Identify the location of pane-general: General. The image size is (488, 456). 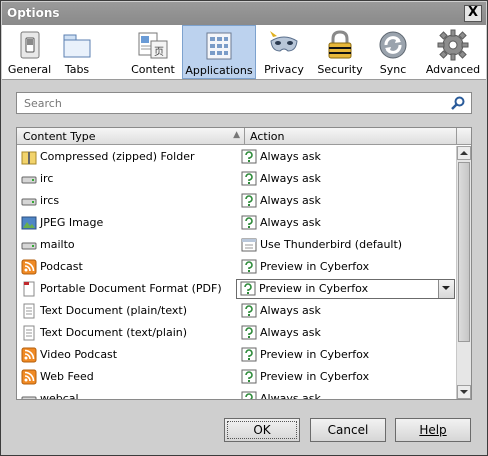
(29, 52).